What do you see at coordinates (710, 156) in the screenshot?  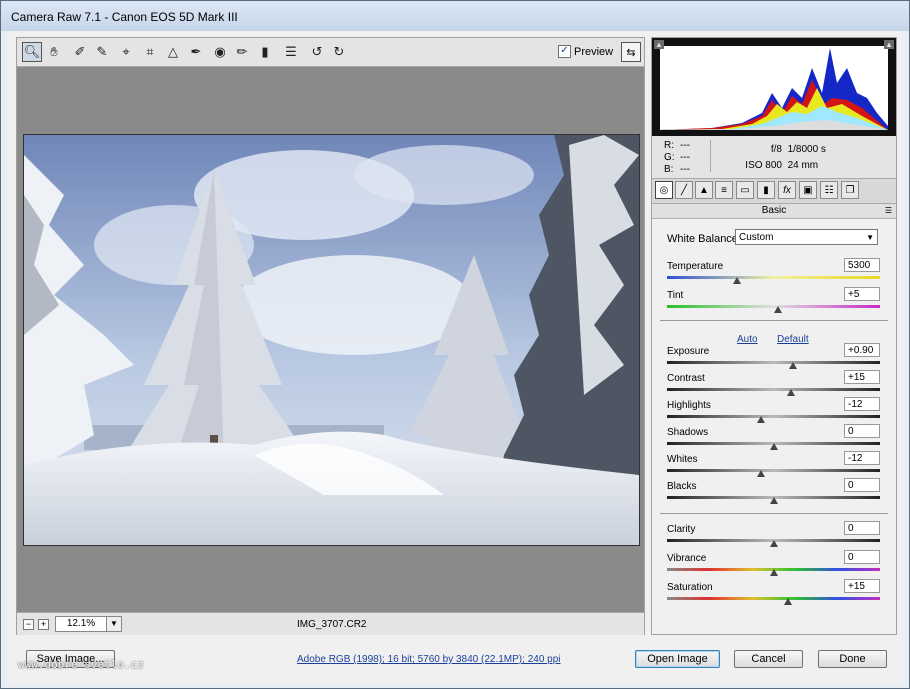 I see `readout-divider` at bounding box center [710, 156].